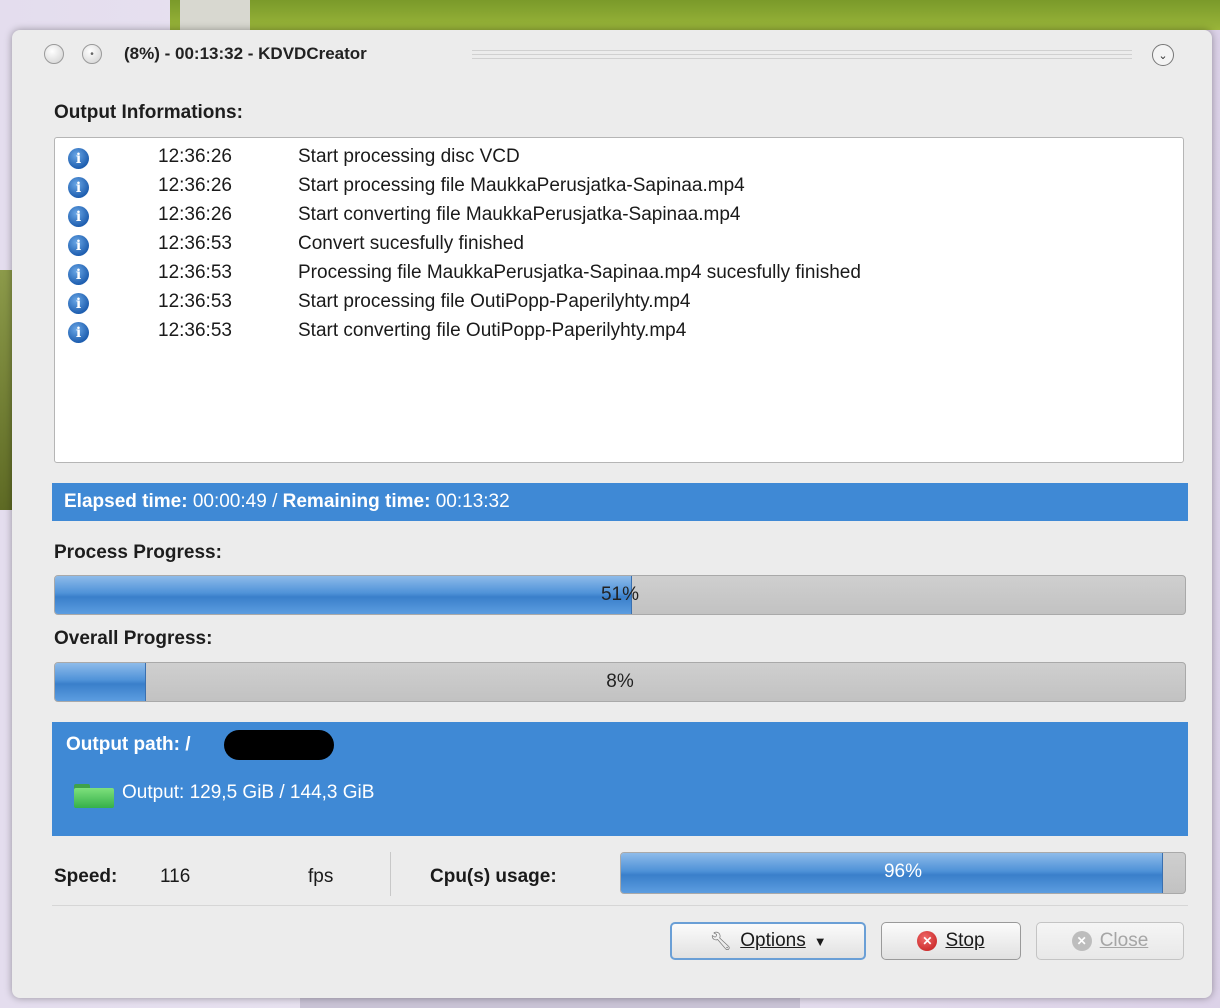  What do you see at coordinates (126, 501) in the screenshot?
I see `elapsed-time-label: Elapsed time:` at bounding box center [126, 501].